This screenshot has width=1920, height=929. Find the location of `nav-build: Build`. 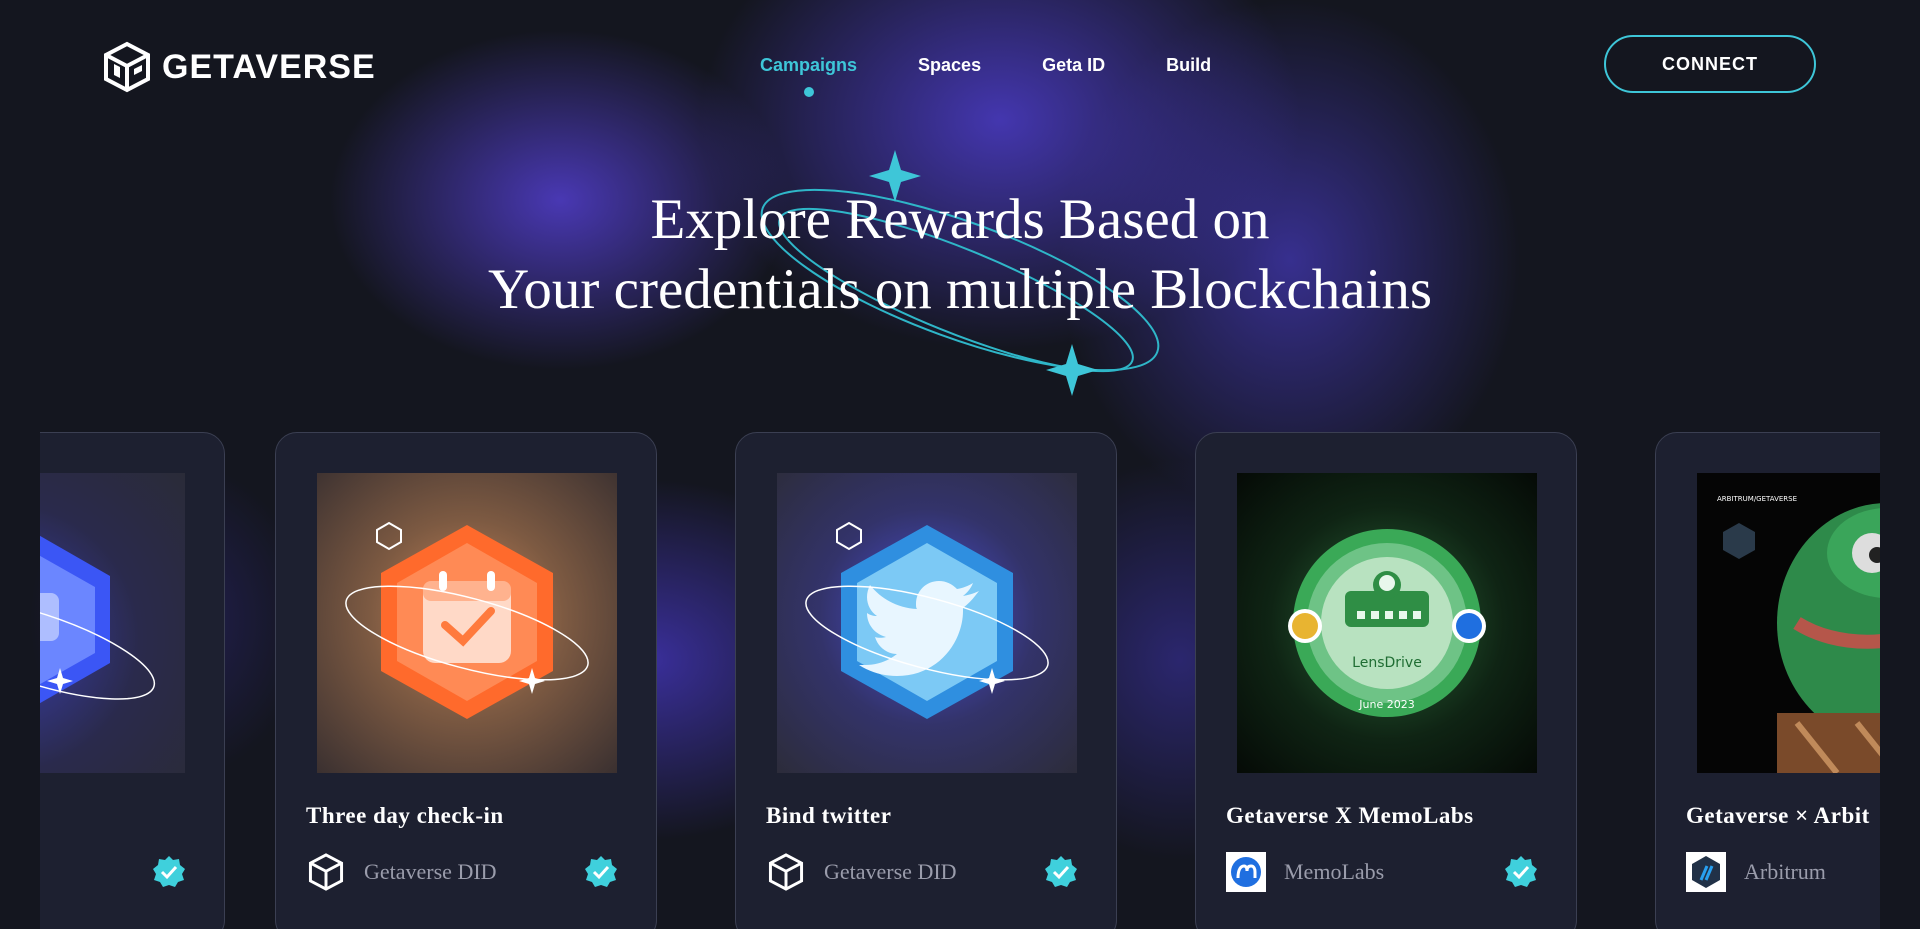

nav-build: Build is located at coordinates (1188, 65).